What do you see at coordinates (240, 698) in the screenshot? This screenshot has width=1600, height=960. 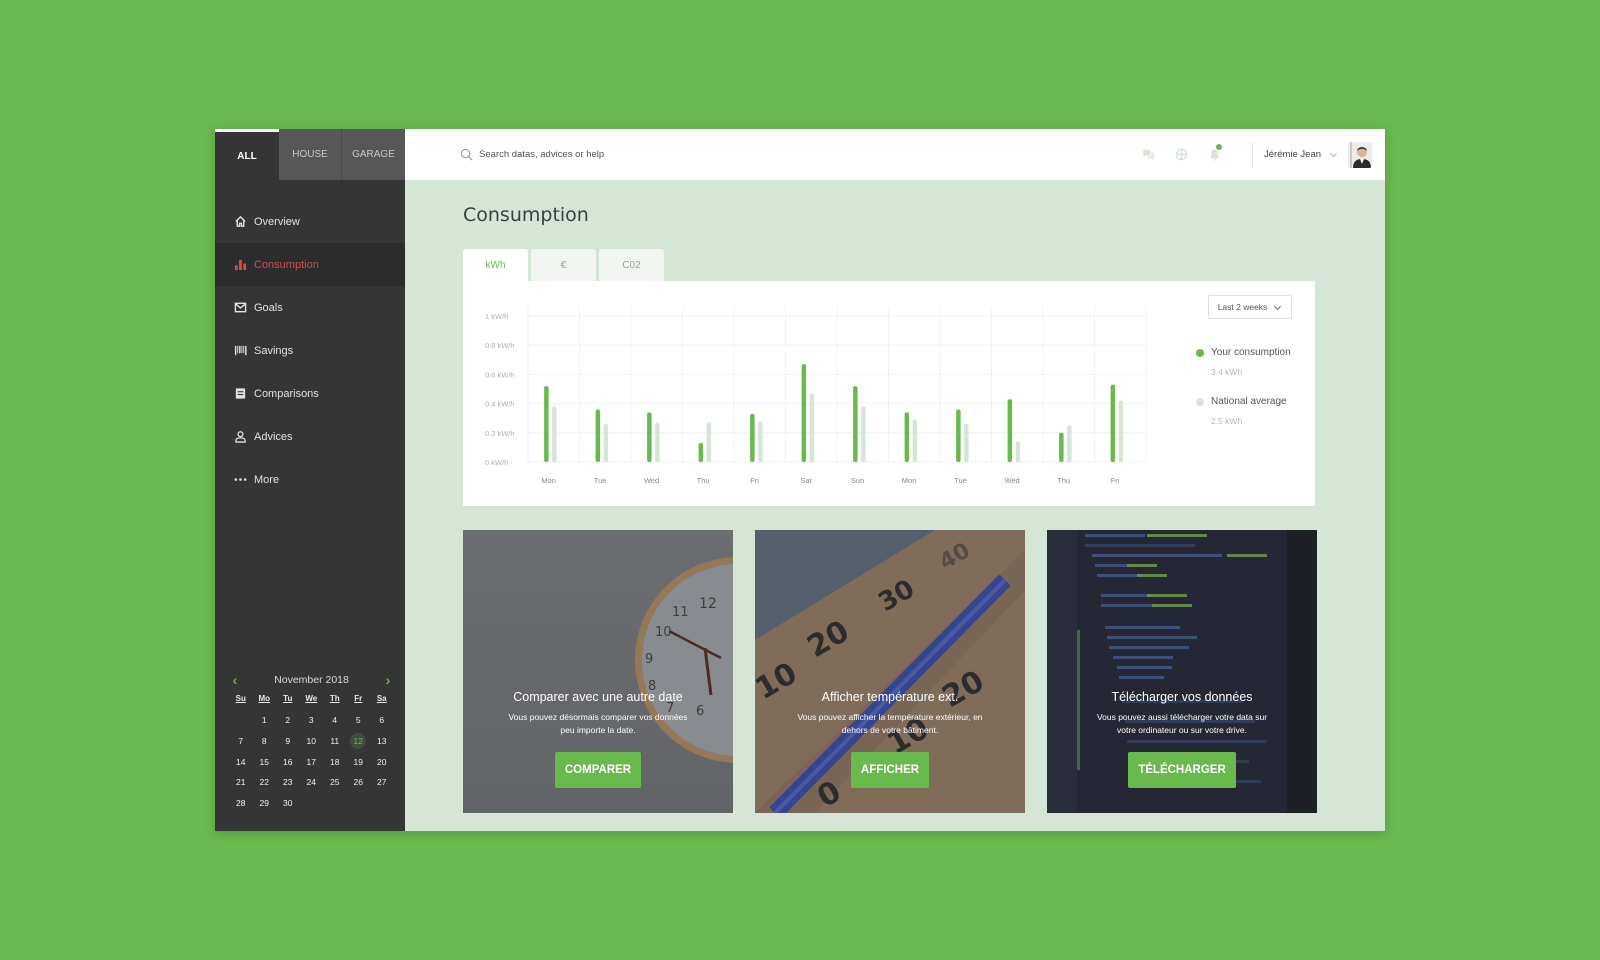 I see `calendar-weekday: Su` at bounding box center [240, 698].